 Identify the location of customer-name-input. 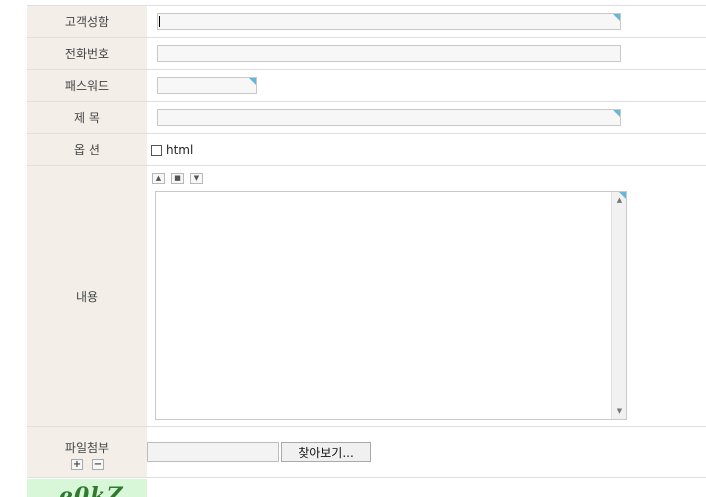
(389, 21).